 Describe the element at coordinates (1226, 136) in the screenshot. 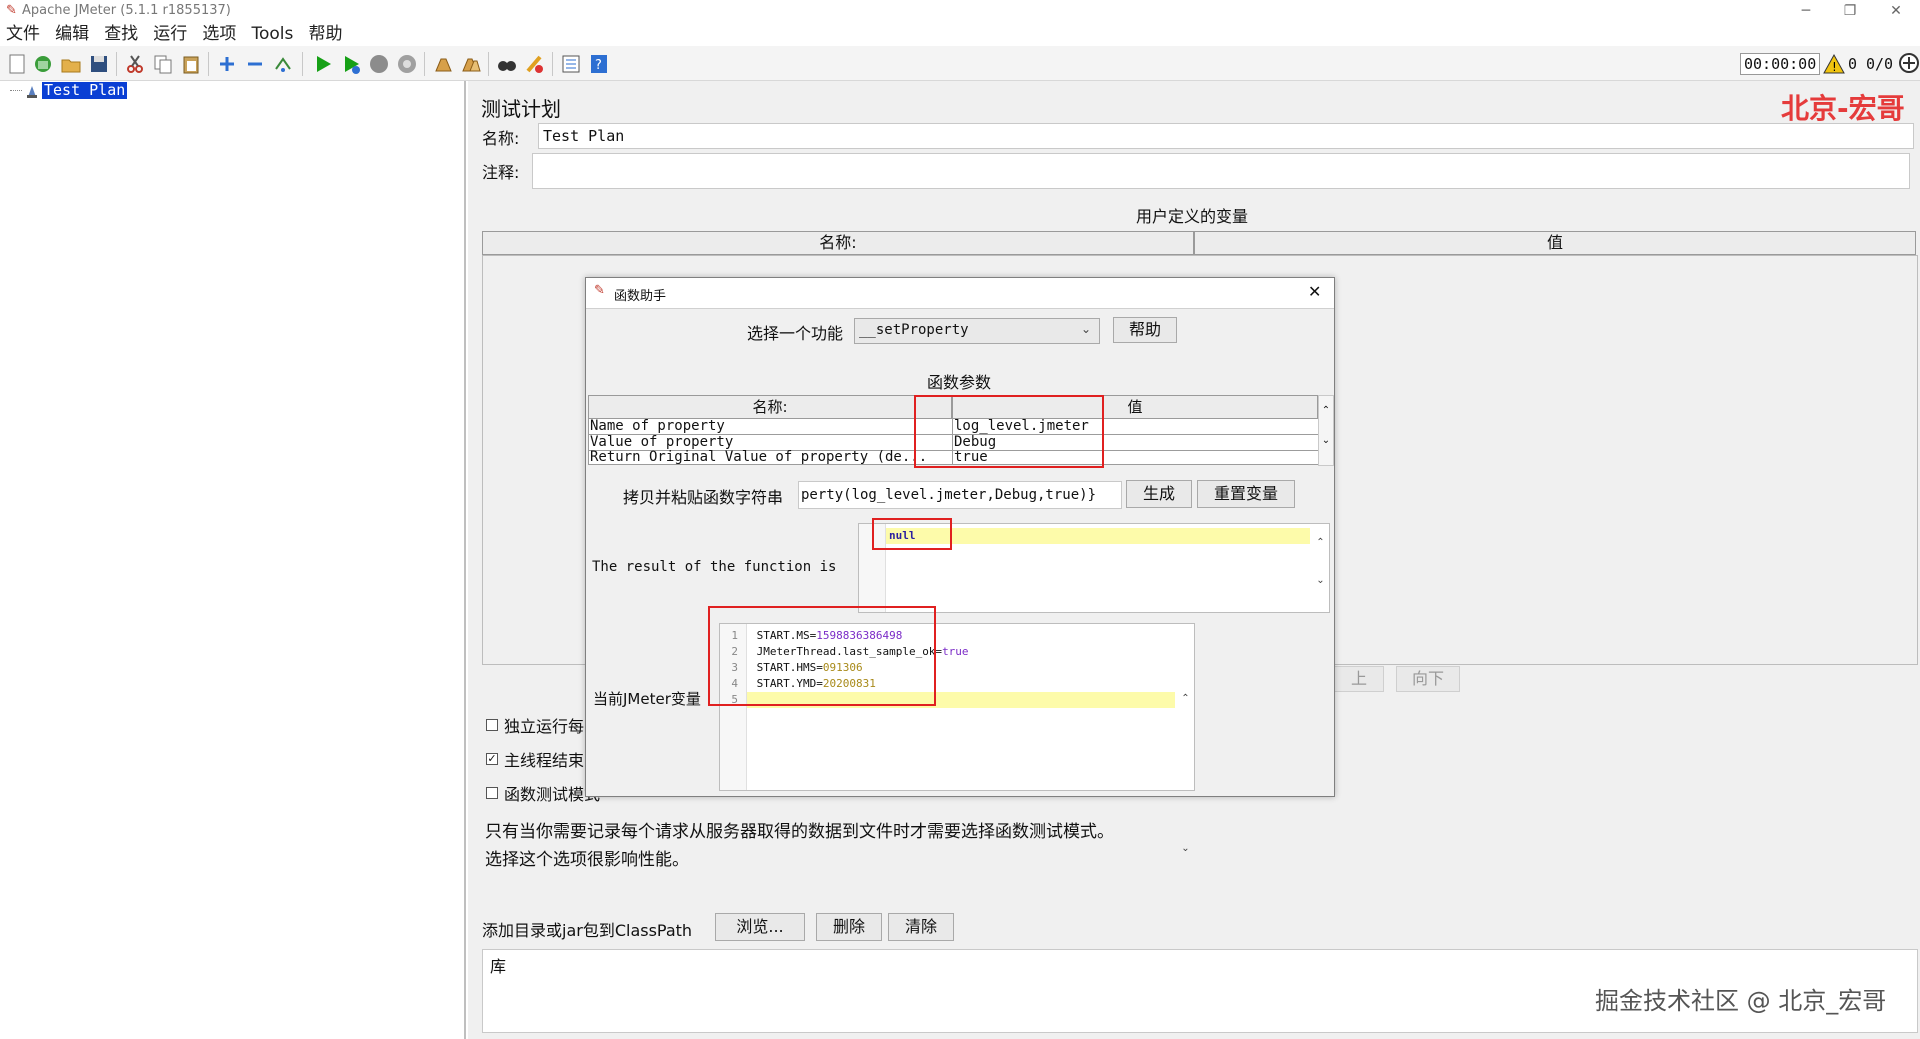

I see `name-field: Test Plan` at that location.